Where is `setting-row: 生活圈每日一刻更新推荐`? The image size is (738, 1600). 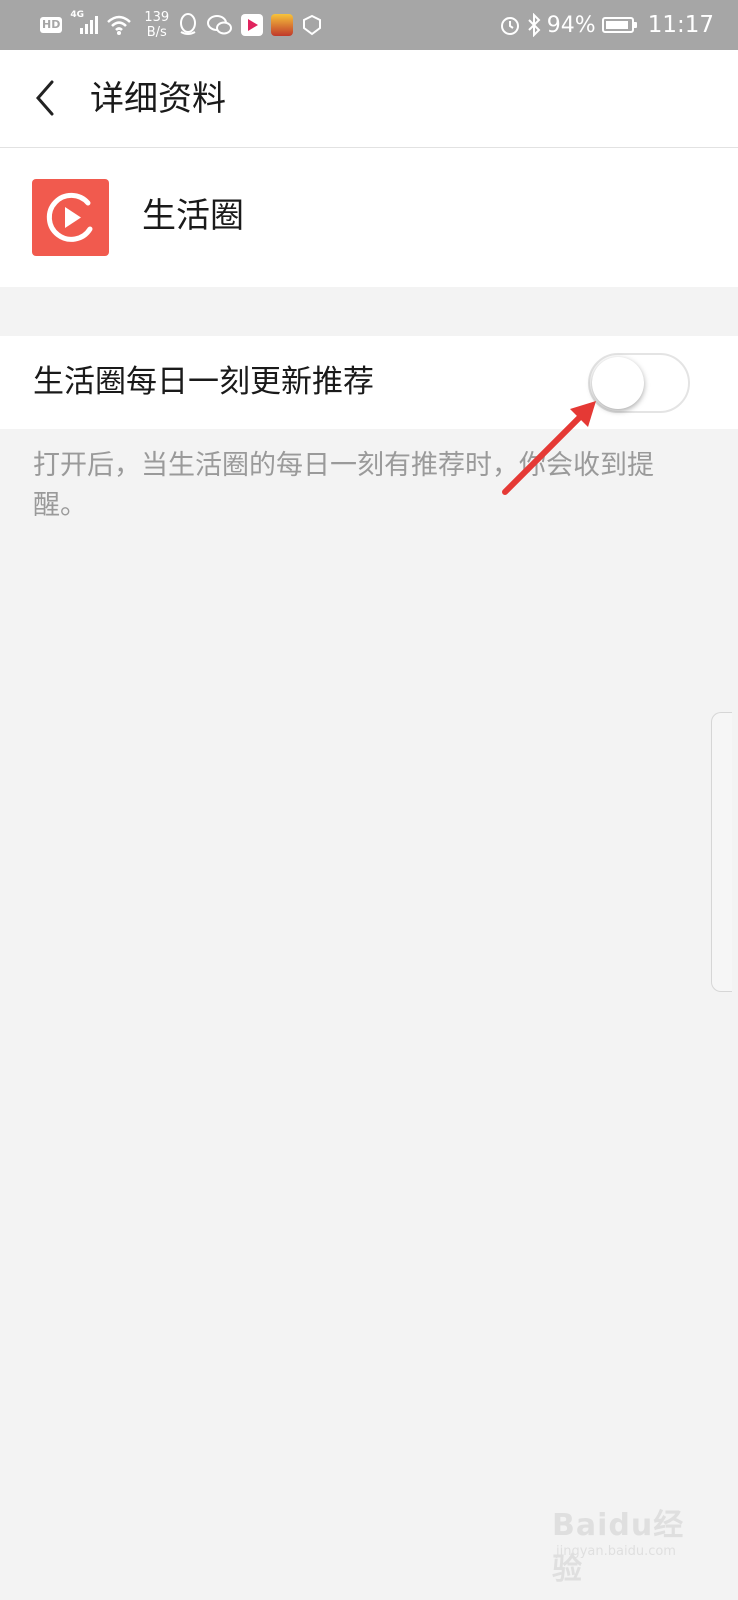
setting-row: 生活圈每日一刻更新推荐 is located at coordinates (369, 382).